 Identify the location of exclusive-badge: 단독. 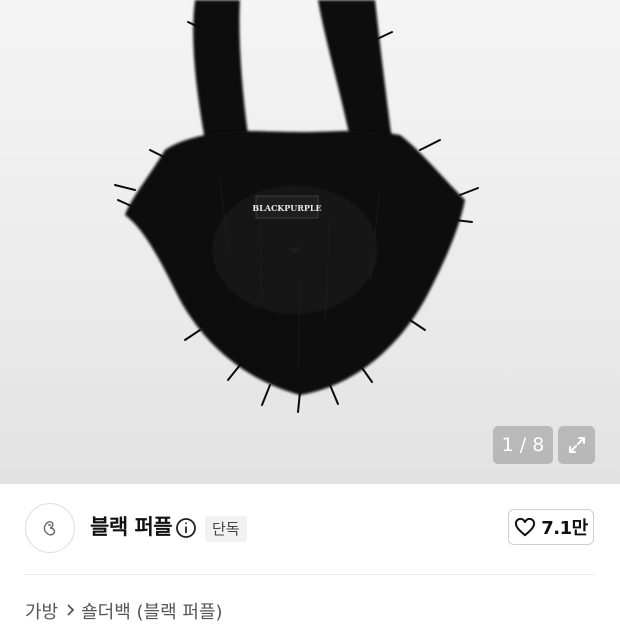
(226, 529).